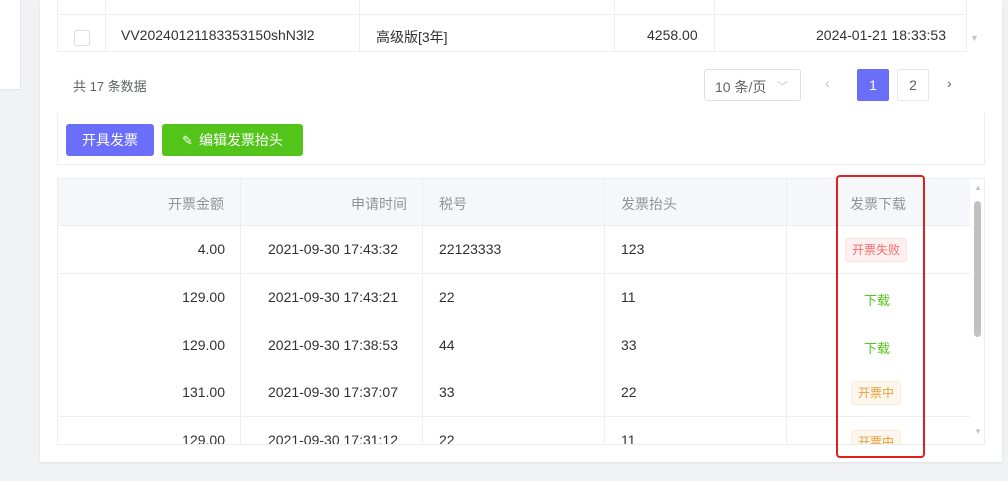 This screenshot has height=481, width=1008. I want to click on cell-tax-number: 33, so click(447, 392).